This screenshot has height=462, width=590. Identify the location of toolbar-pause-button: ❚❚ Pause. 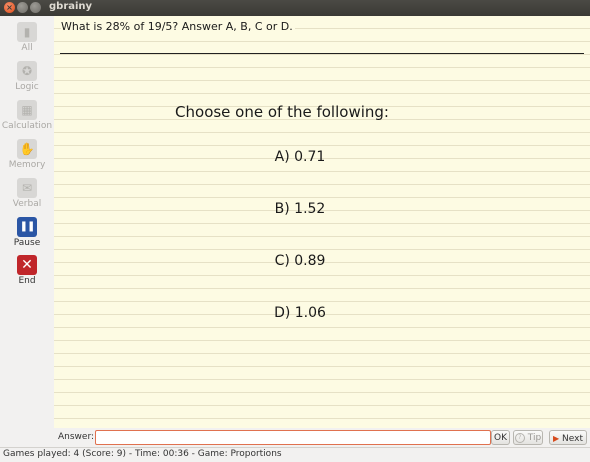
(27, 232).